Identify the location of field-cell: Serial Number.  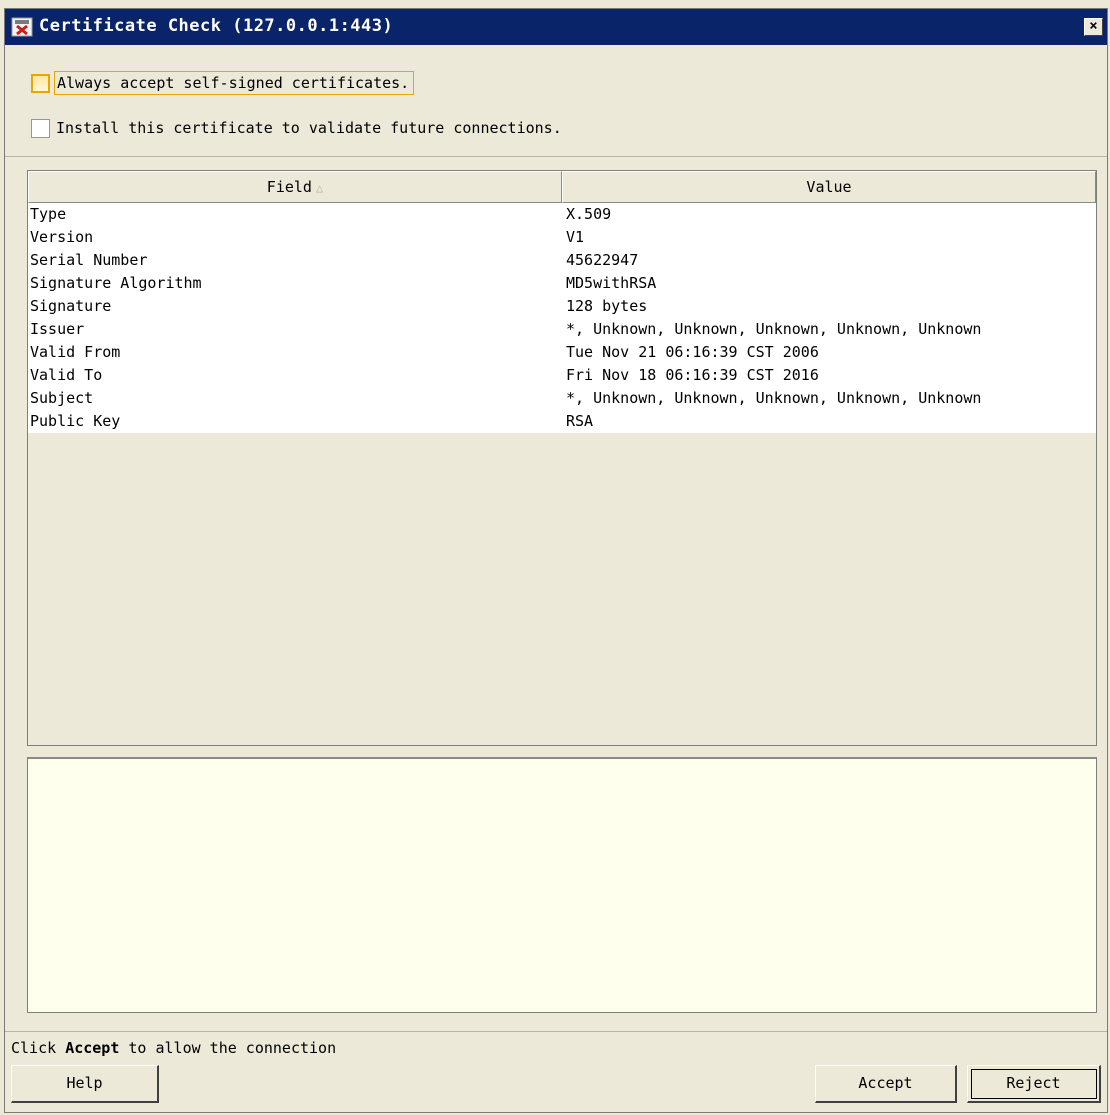
(89, 260).